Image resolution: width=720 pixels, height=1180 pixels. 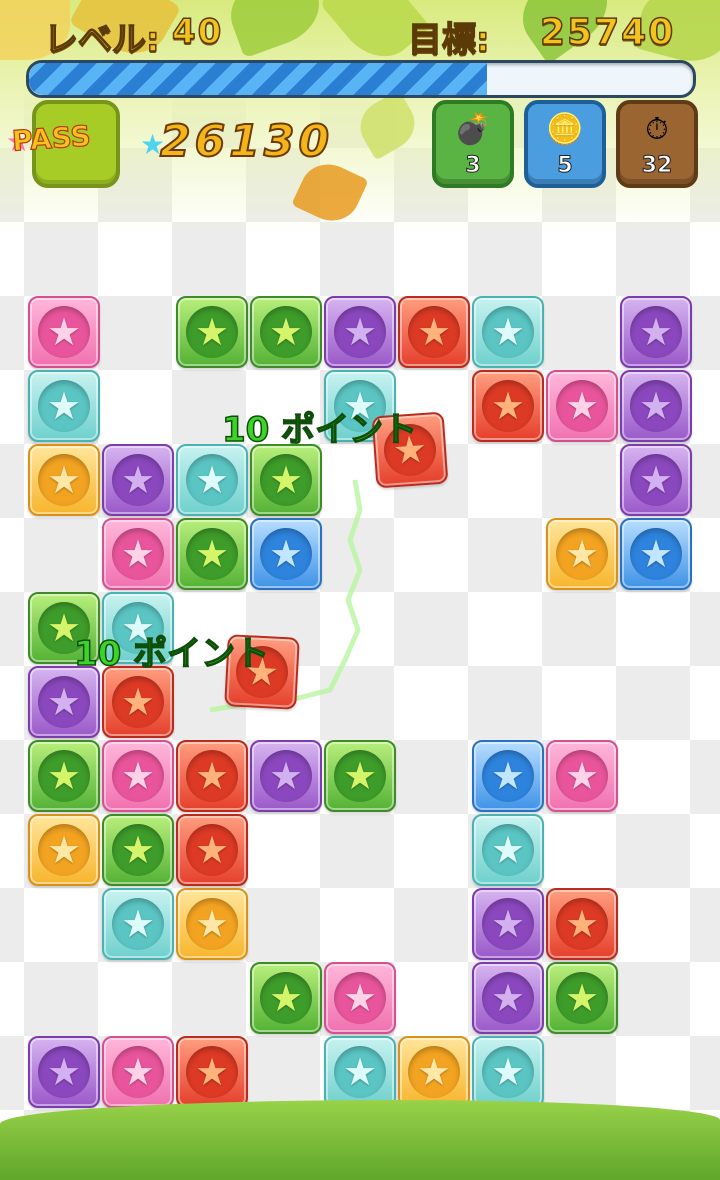 I want to click on target-label: 目標:, so click(x=448, y=40).